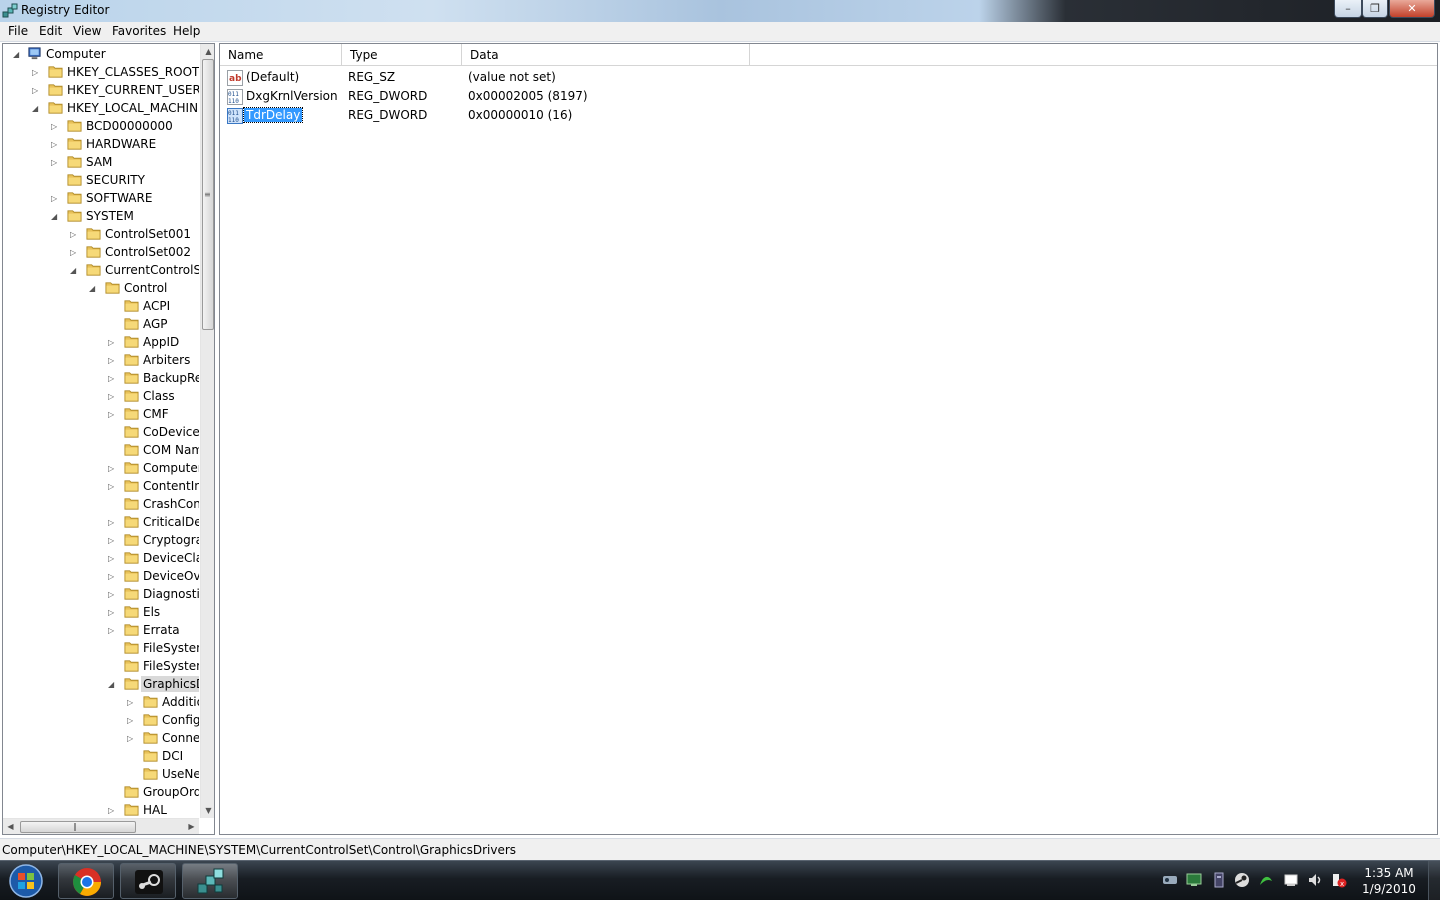 The height and width of the screenshot is (900, 1440). I want to click on tree-node: ▷ CMF, so click(101, 414).